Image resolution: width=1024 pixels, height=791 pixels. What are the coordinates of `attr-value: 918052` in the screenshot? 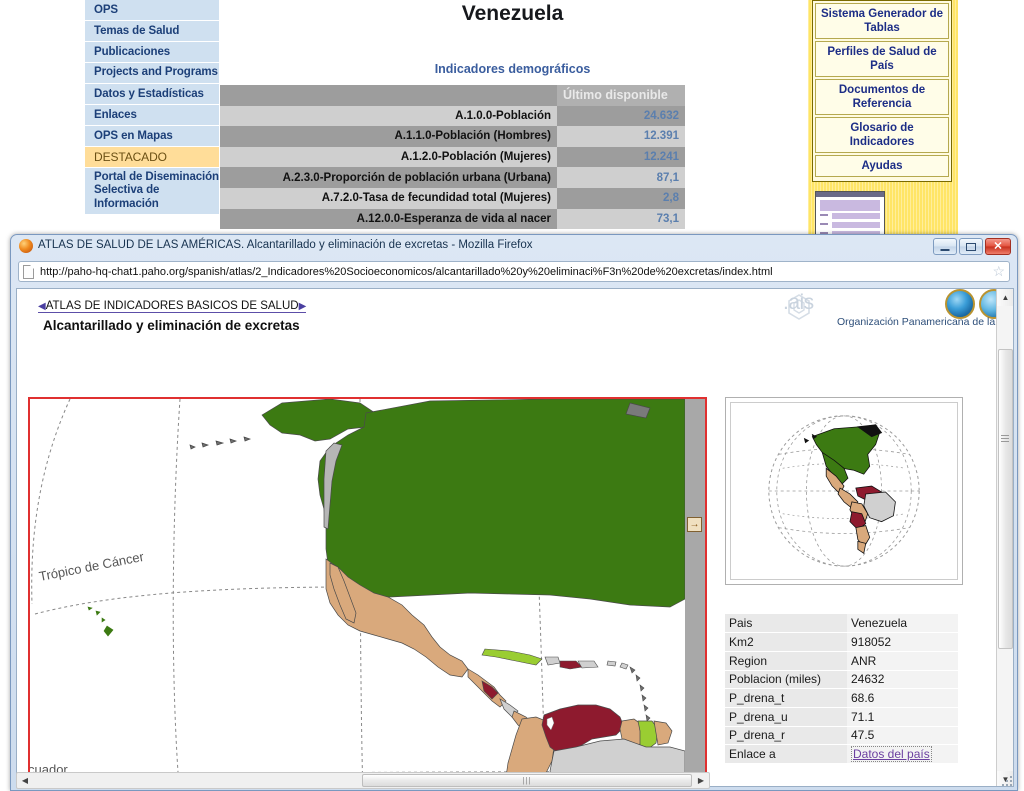 It's located at (902, 642).